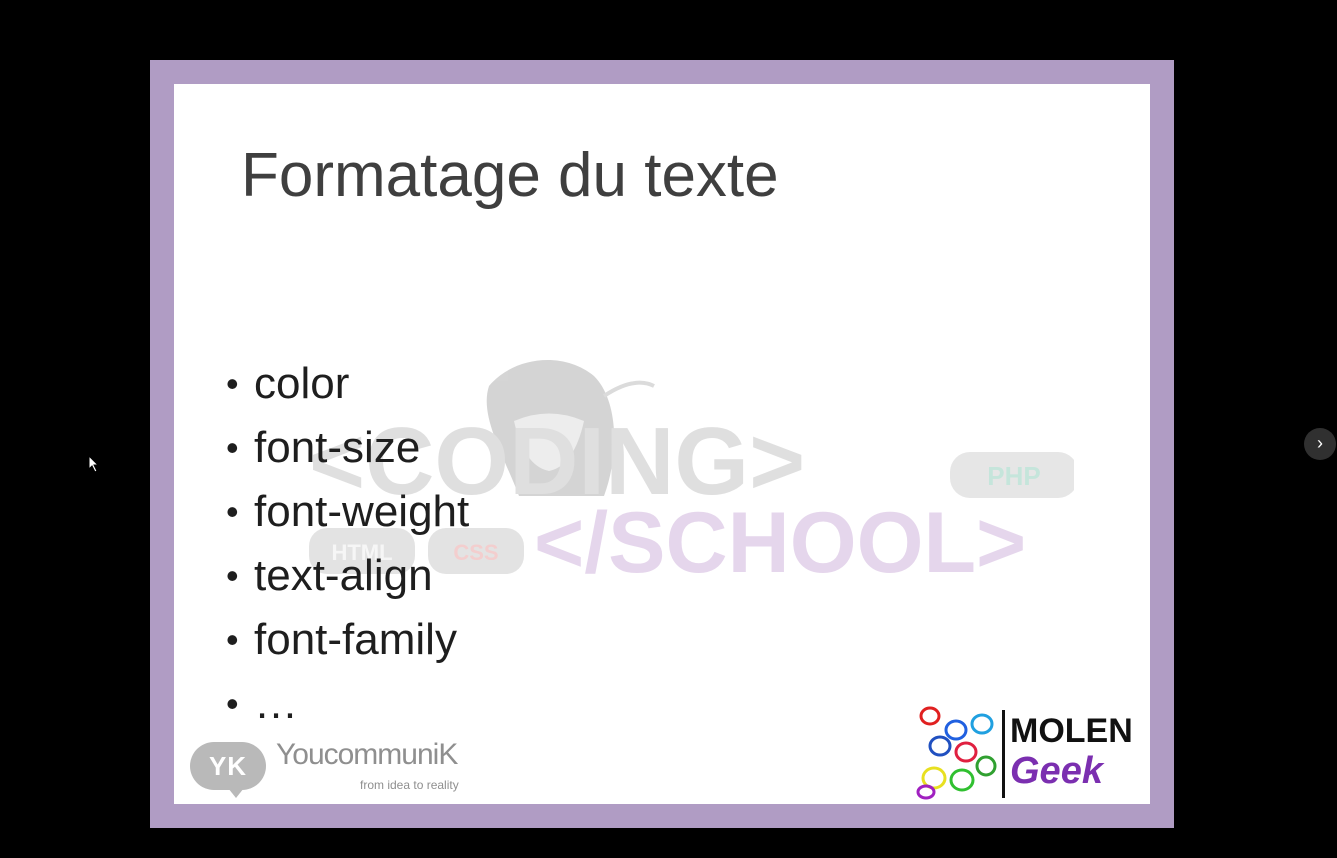  What do you see at coordinates (362, 511) in the screenshot?
I see `bullet-text: font-weight` at bounding box center [362, 511].